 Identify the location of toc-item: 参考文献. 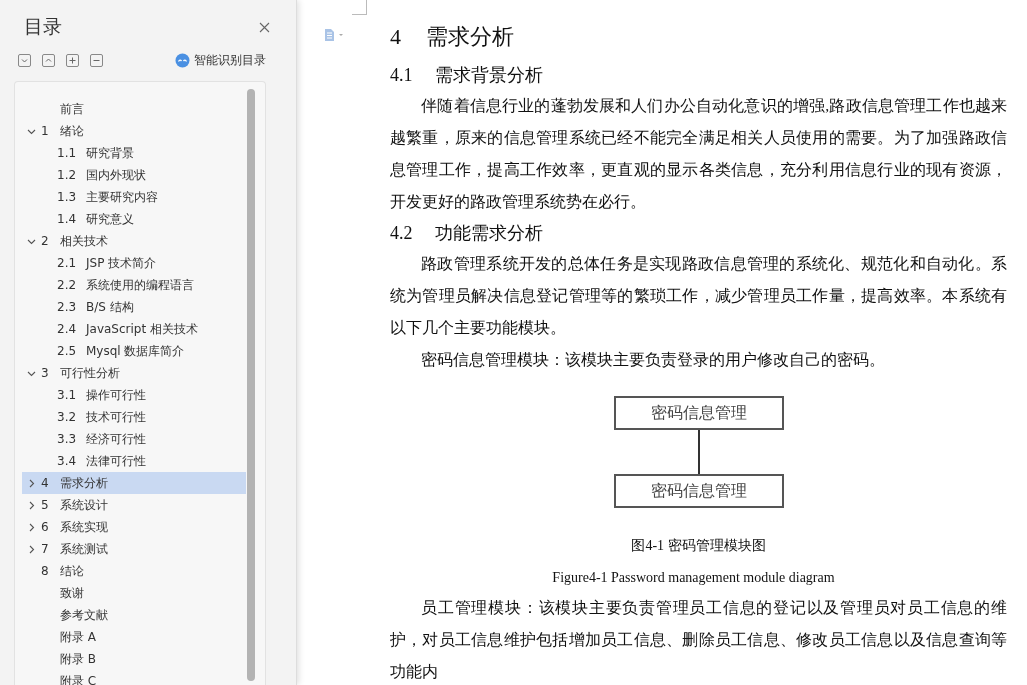
(134, 615).